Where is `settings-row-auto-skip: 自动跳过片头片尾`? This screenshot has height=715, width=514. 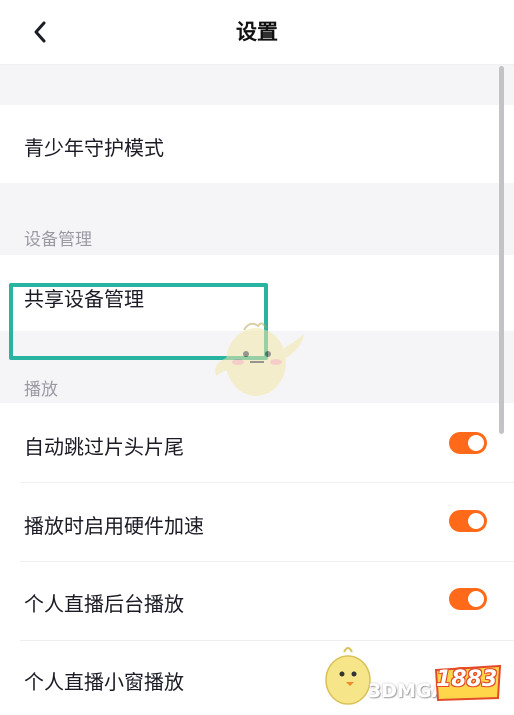 settings-row-auto-skip: 自动跳过片头片尾 is located at coordinates (257, 442).